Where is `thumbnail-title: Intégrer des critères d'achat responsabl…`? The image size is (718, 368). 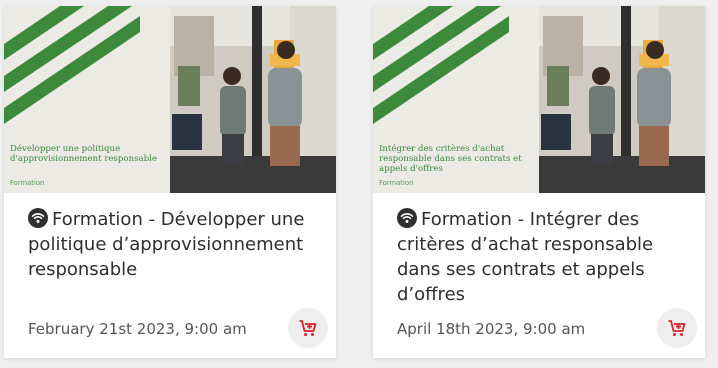 thumbnail-title: Intégrer des critères d'achat responsabl… is located at coordinates (450, 159).